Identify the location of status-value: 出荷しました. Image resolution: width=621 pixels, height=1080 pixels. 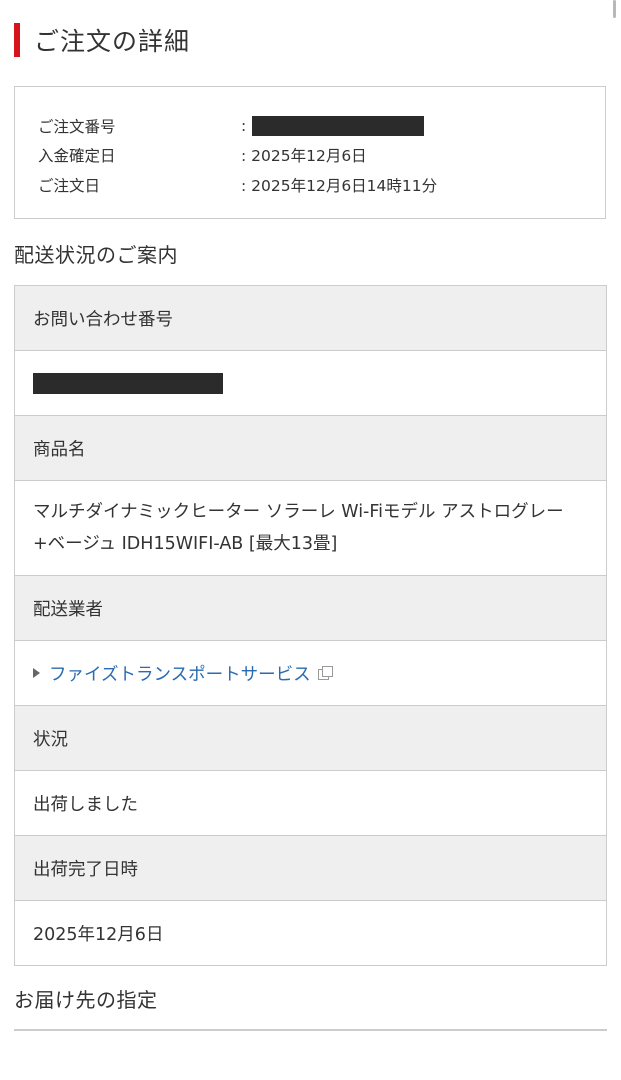
(310, 803).